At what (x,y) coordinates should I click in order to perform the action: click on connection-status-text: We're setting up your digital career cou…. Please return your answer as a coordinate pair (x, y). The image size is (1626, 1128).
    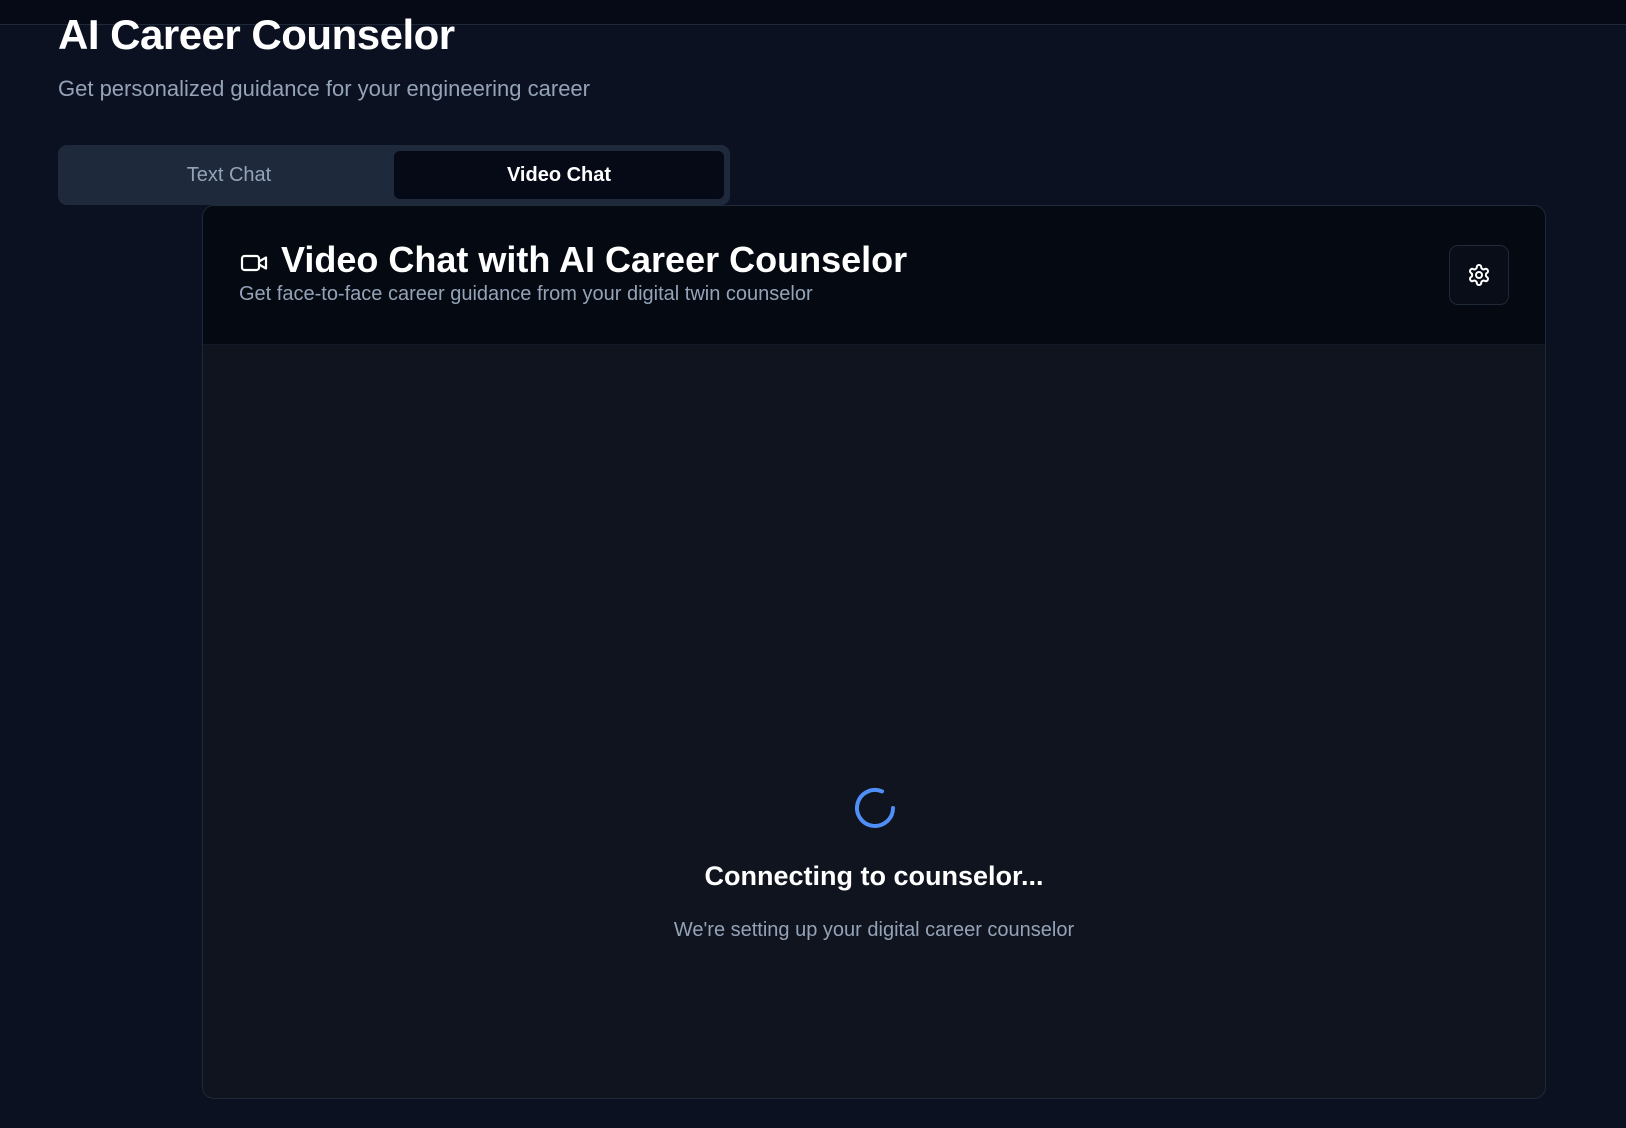
    Looking at the image, I should click on (874, 930).